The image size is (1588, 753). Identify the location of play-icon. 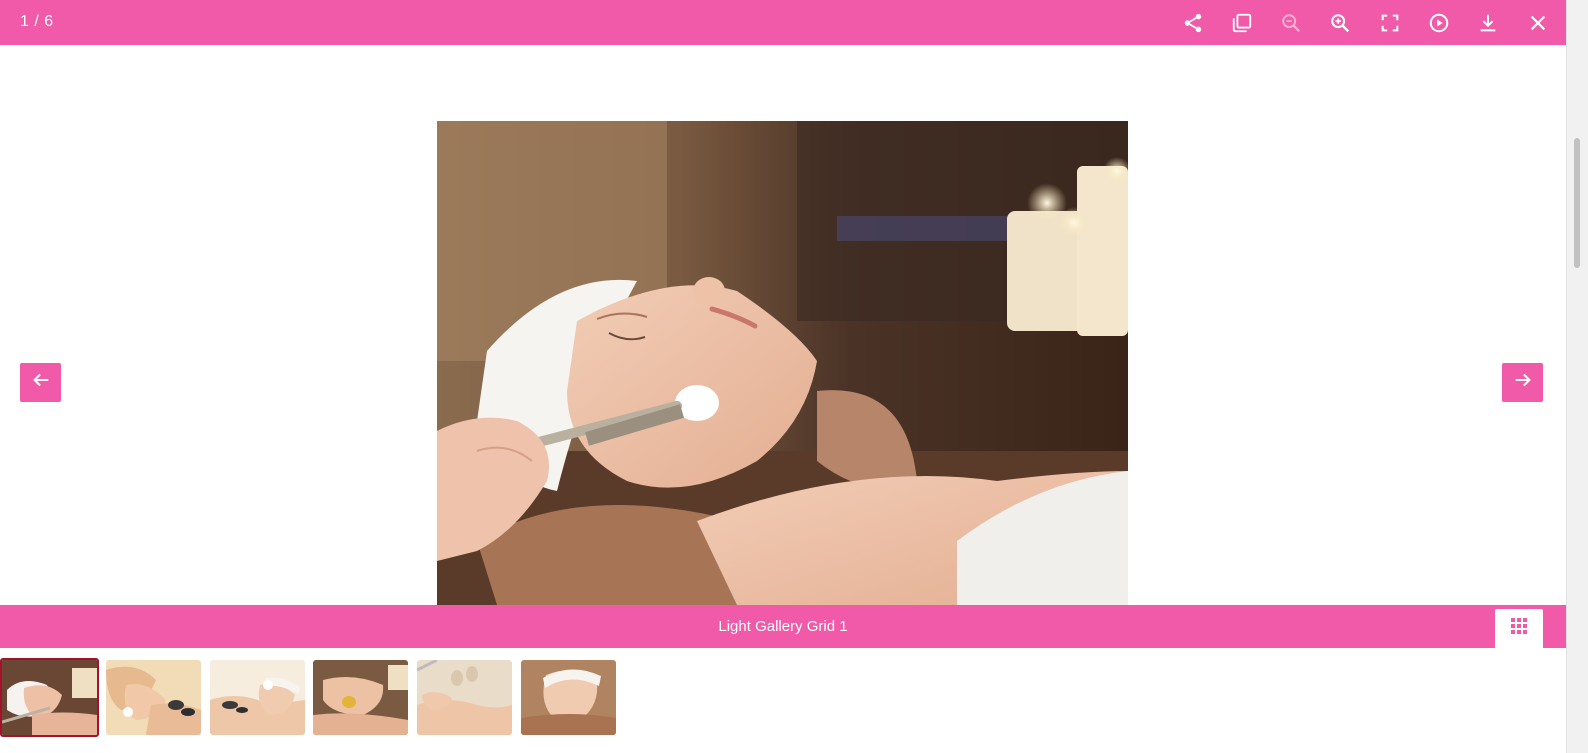
(1439, 23).